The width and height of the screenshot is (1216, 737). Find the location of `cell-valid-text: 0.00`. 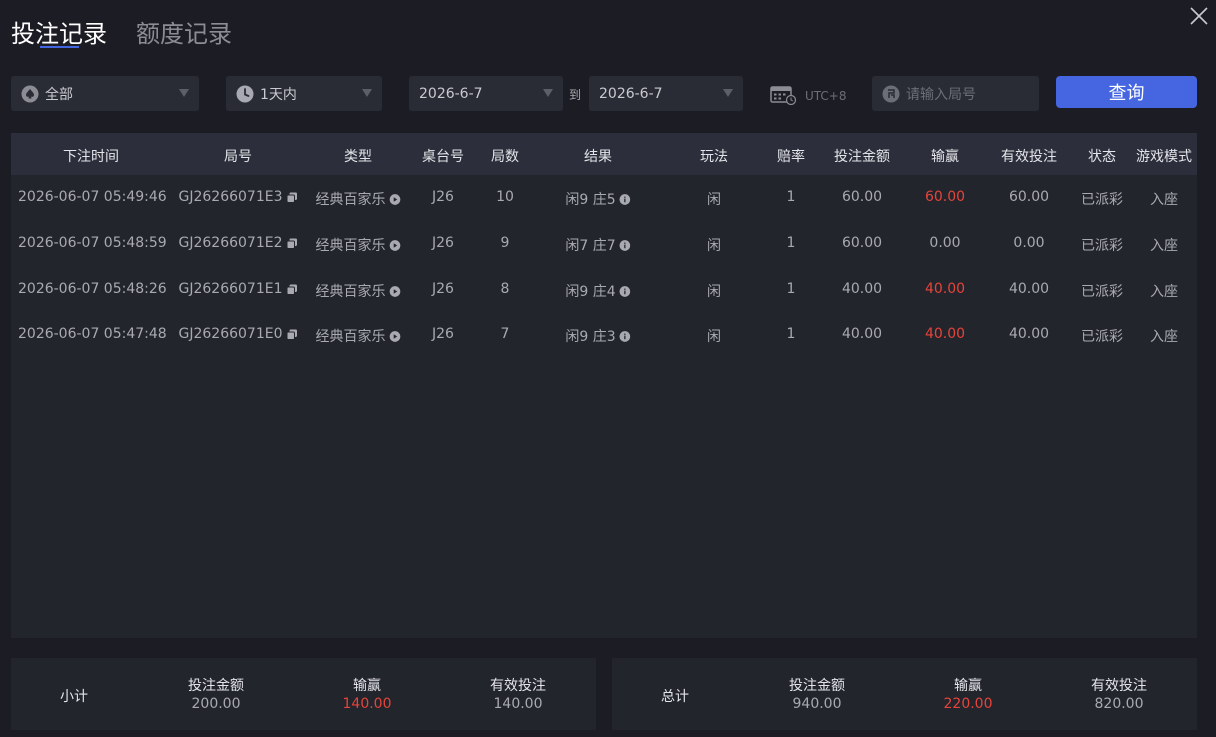

cell-valid-text: 0.00 is located at coordinates (1029, 243).